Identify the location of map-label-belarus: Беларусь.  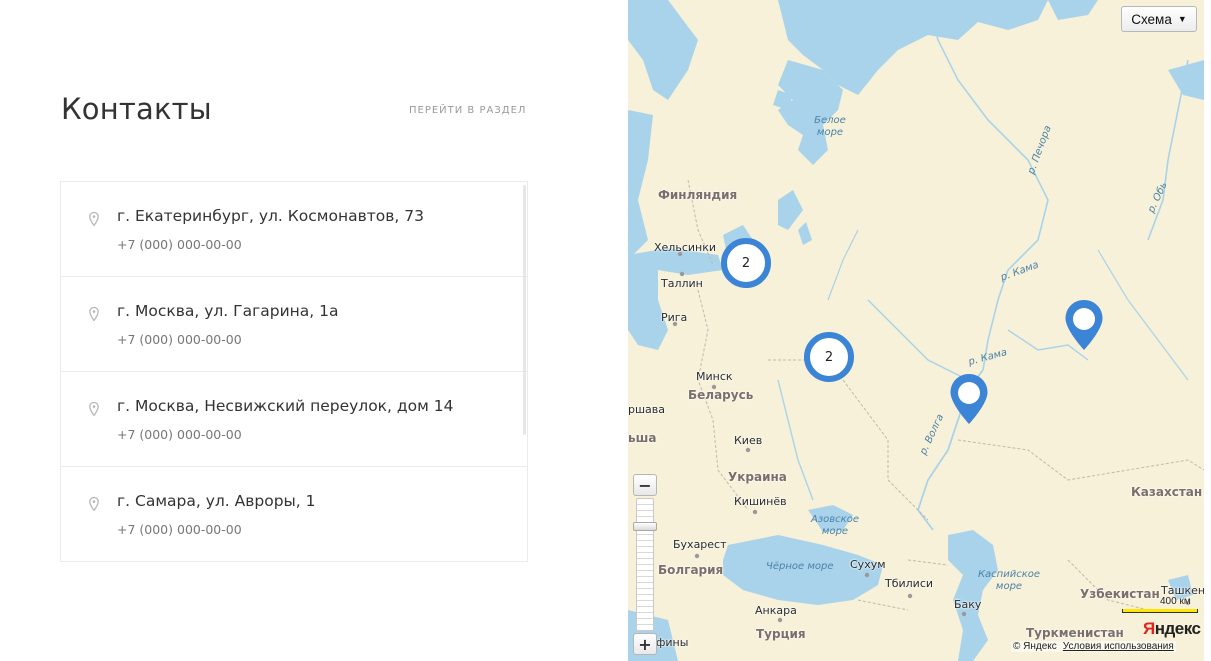
(721, 395).